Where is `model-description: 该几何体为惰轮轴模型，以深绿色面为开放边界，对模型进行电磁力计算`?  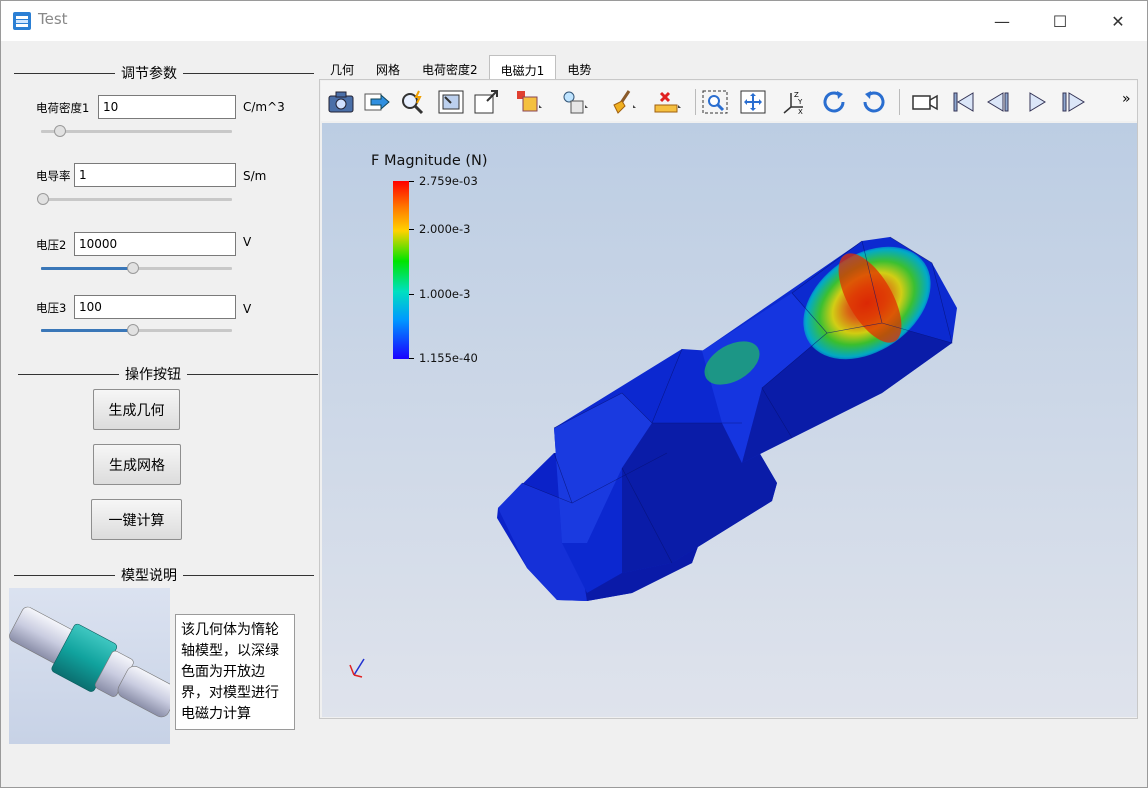 model-description: 该几何体为惰轮轴模型，以深绿色面为开放边界，对模型进行电磁力计算 is located at coordinates (235, 672).